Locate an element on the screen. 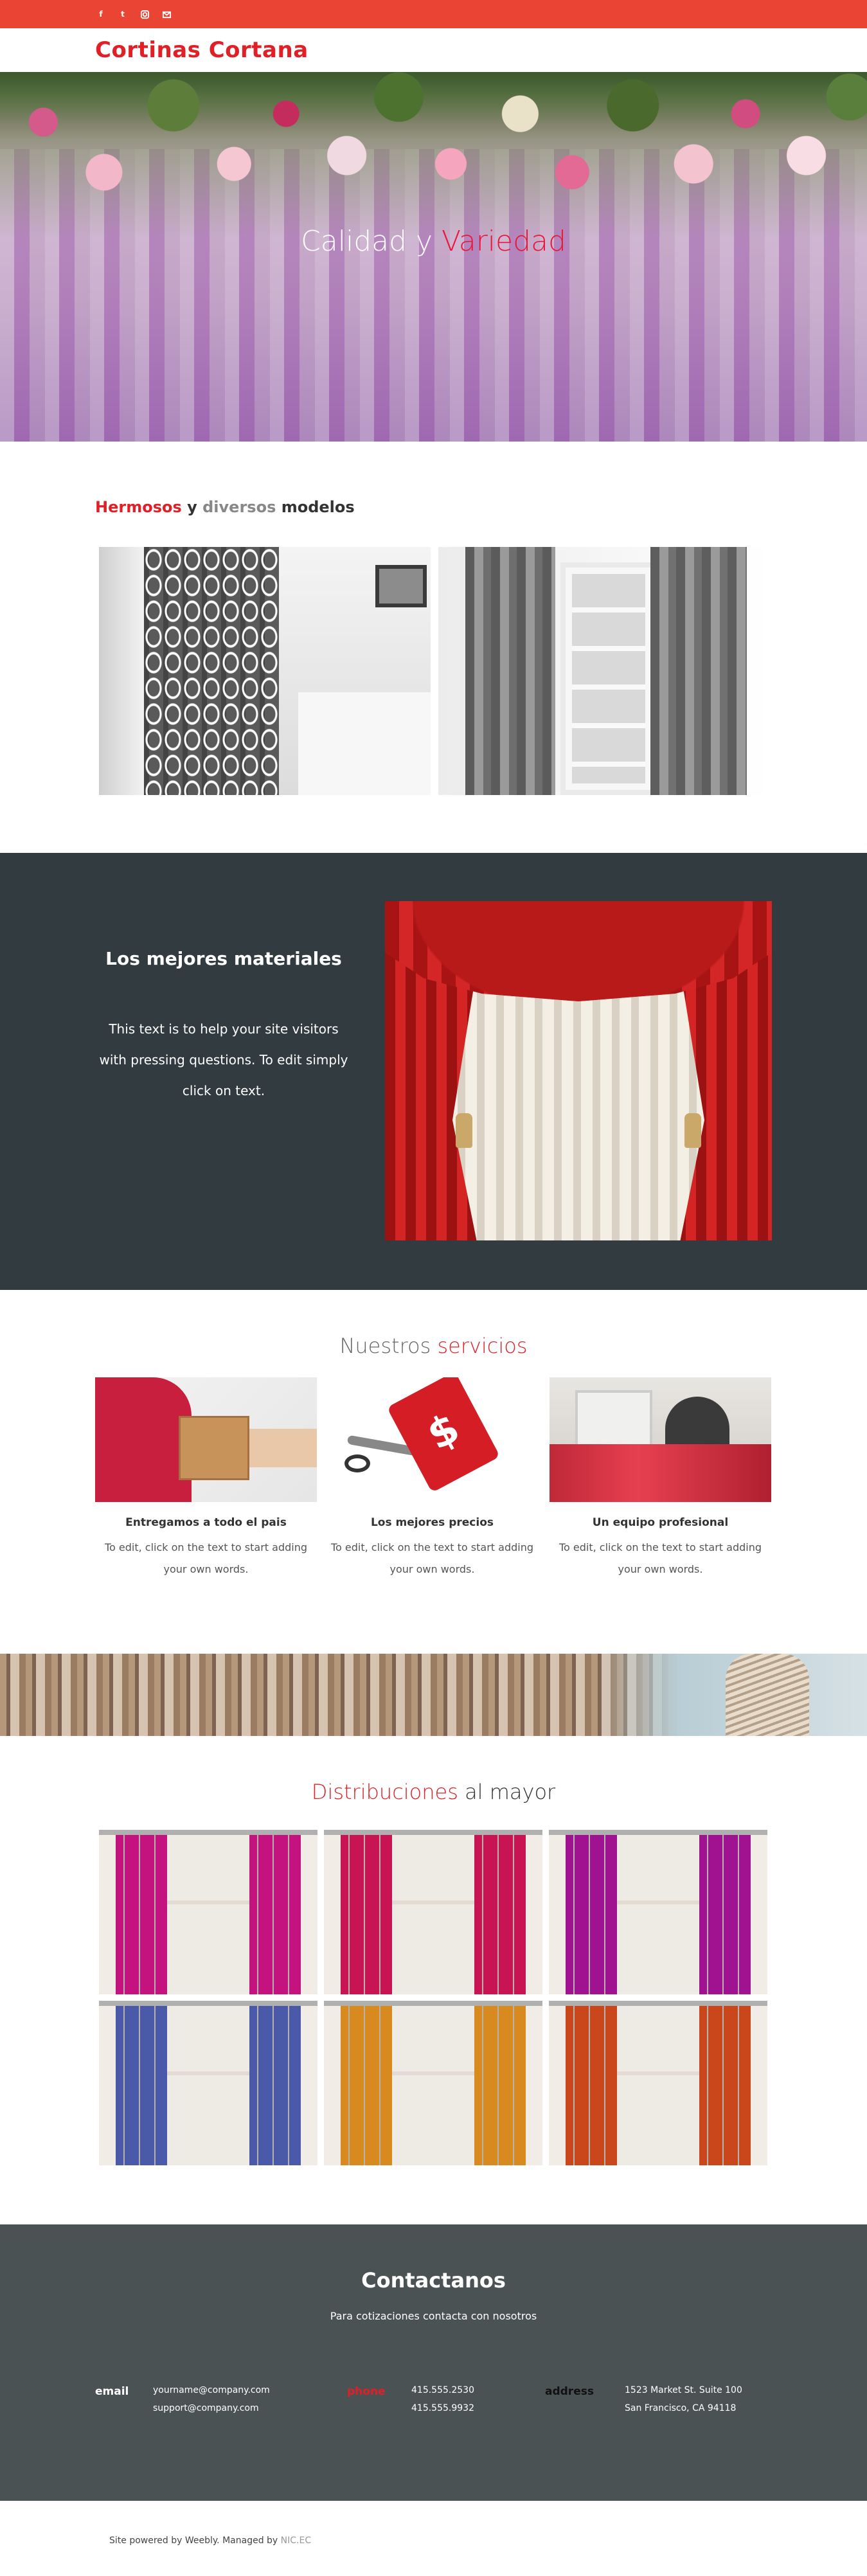 The height and width of the screenshot is (2576, 867). email-link: support@company.com is located at coordinates (211, 2408).